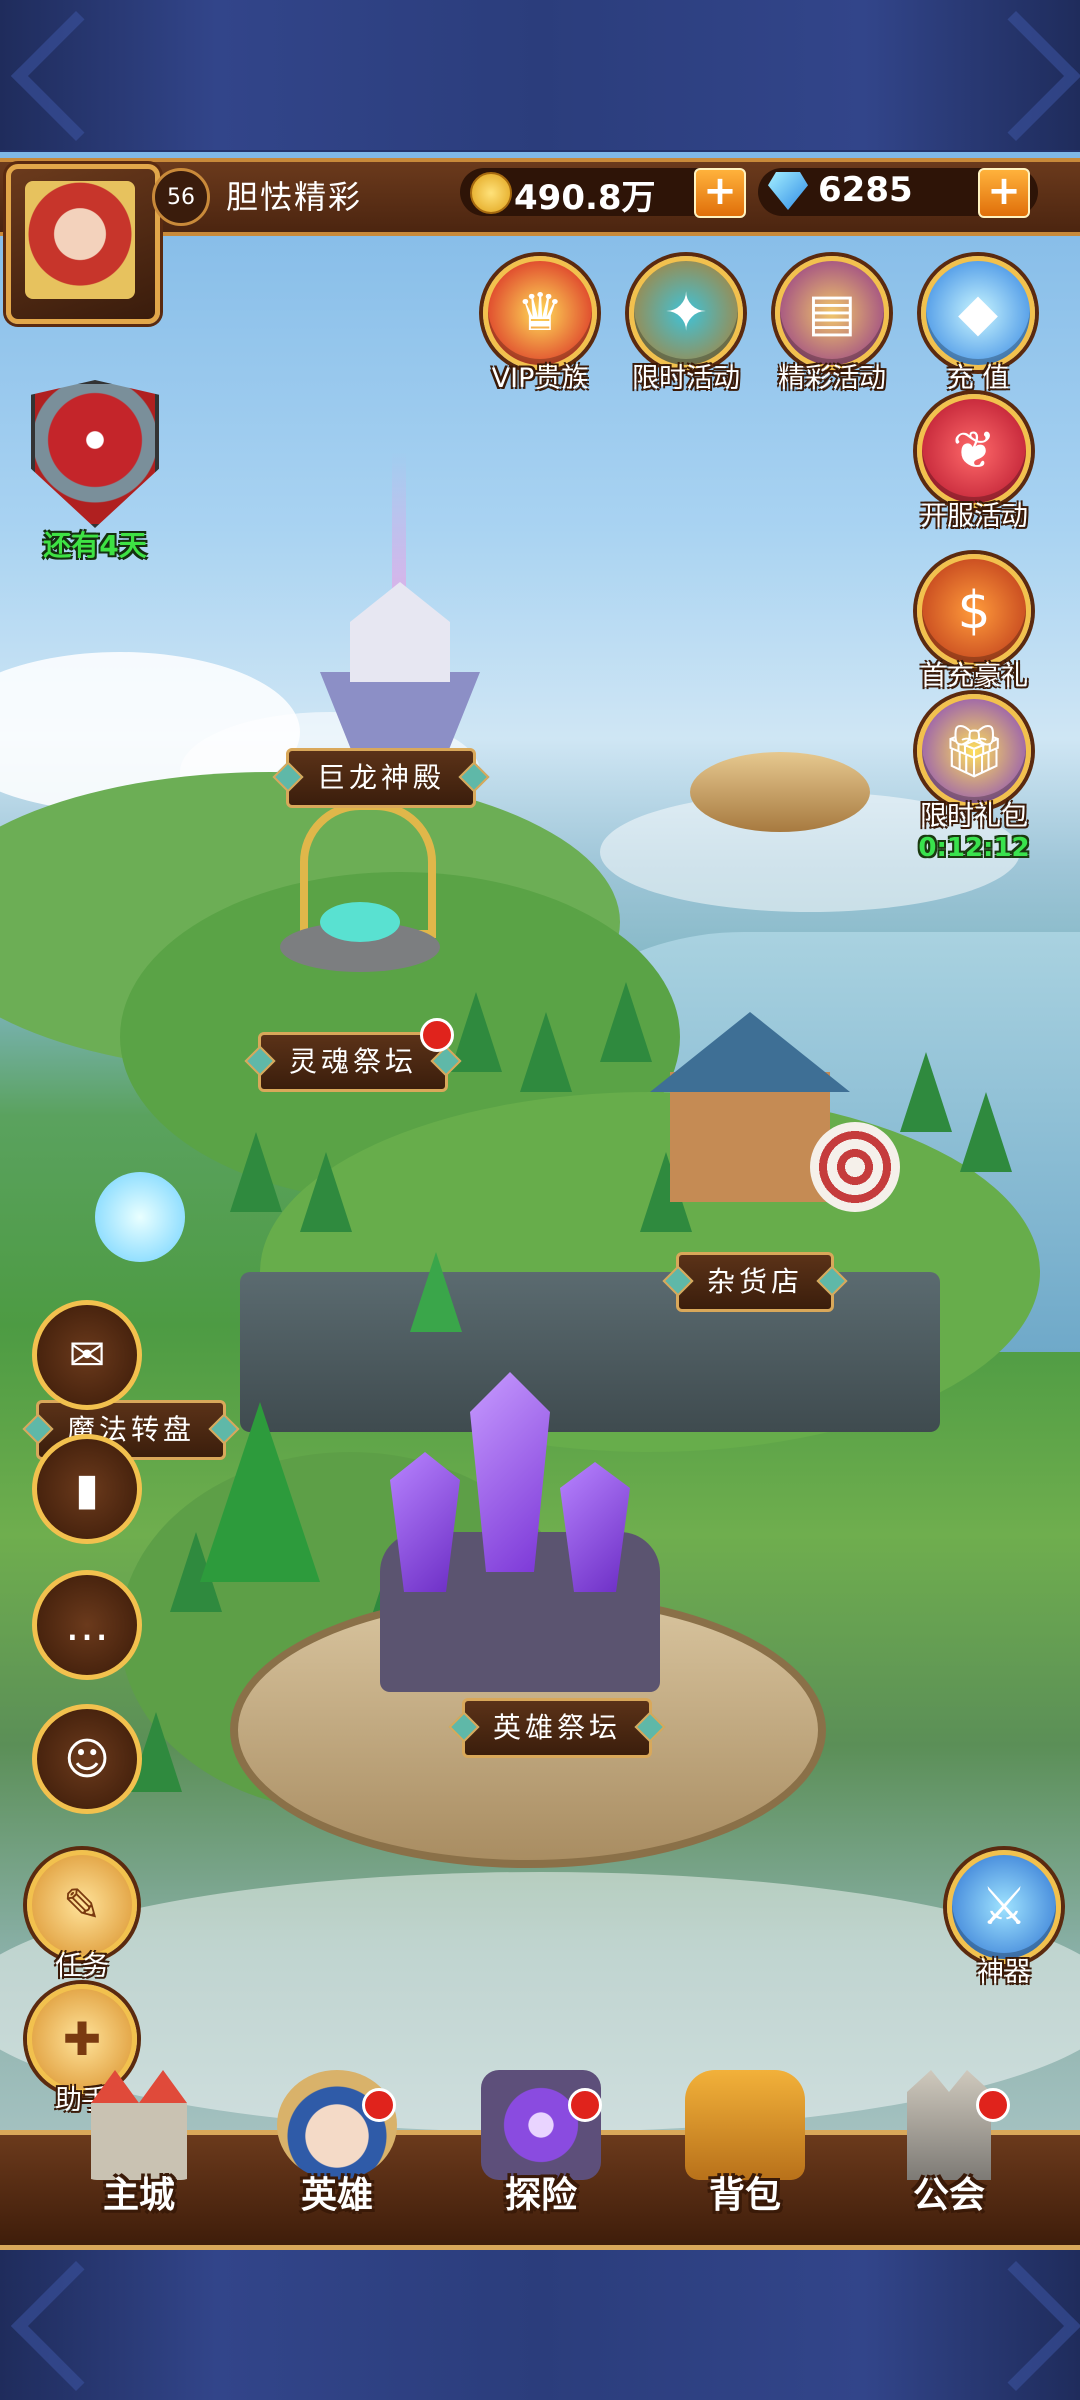 The image size is (1080, 2400). Describe the element at coordinates (140, 1247) in the screenshot. I see `magic-wheel-building` at that location.